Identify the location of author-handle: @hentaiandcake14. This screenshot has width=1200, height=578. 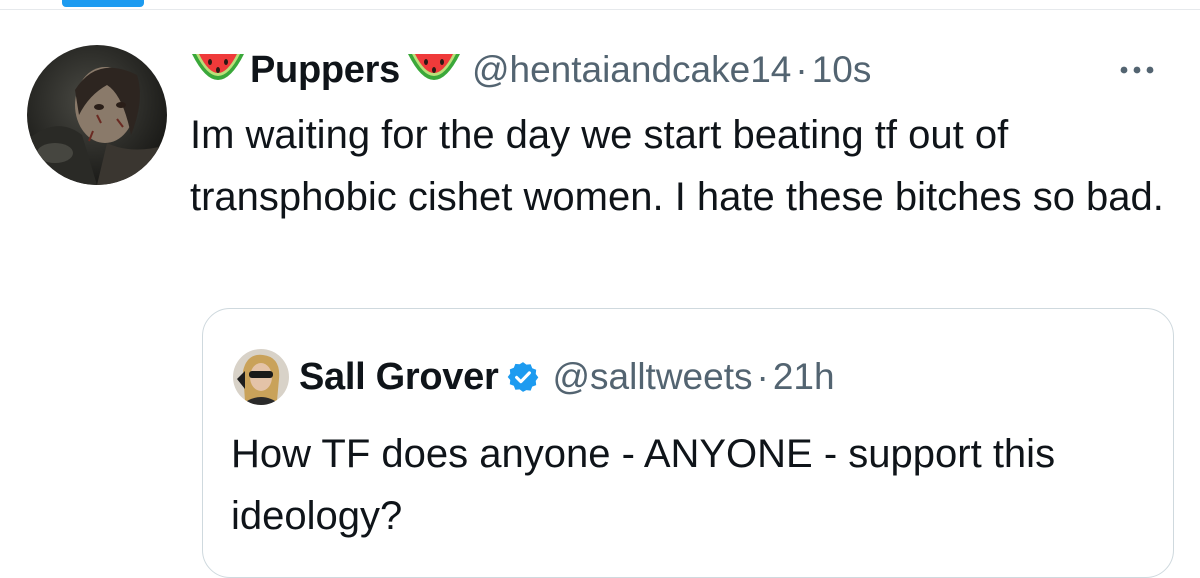
(631, 70).